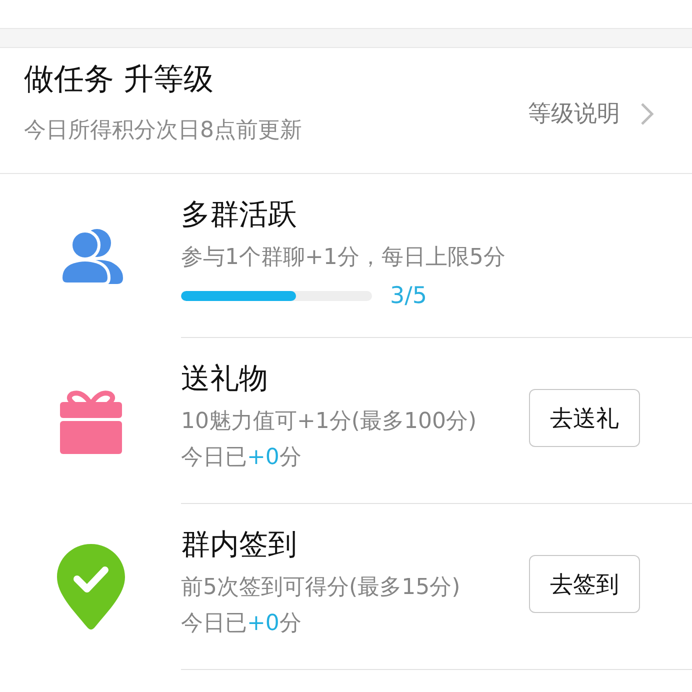 The image size is (692, 692). I want to click on task-description: 10魅力值可+1分(最多100分), so click(329, 422).